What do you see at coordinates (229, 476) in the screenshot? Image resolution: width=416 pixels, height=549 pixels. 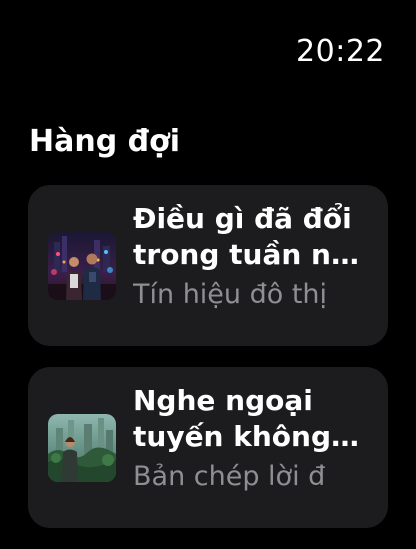 I see `podcast-name: Bản chép lời đ` at bounding box center [229, 476].